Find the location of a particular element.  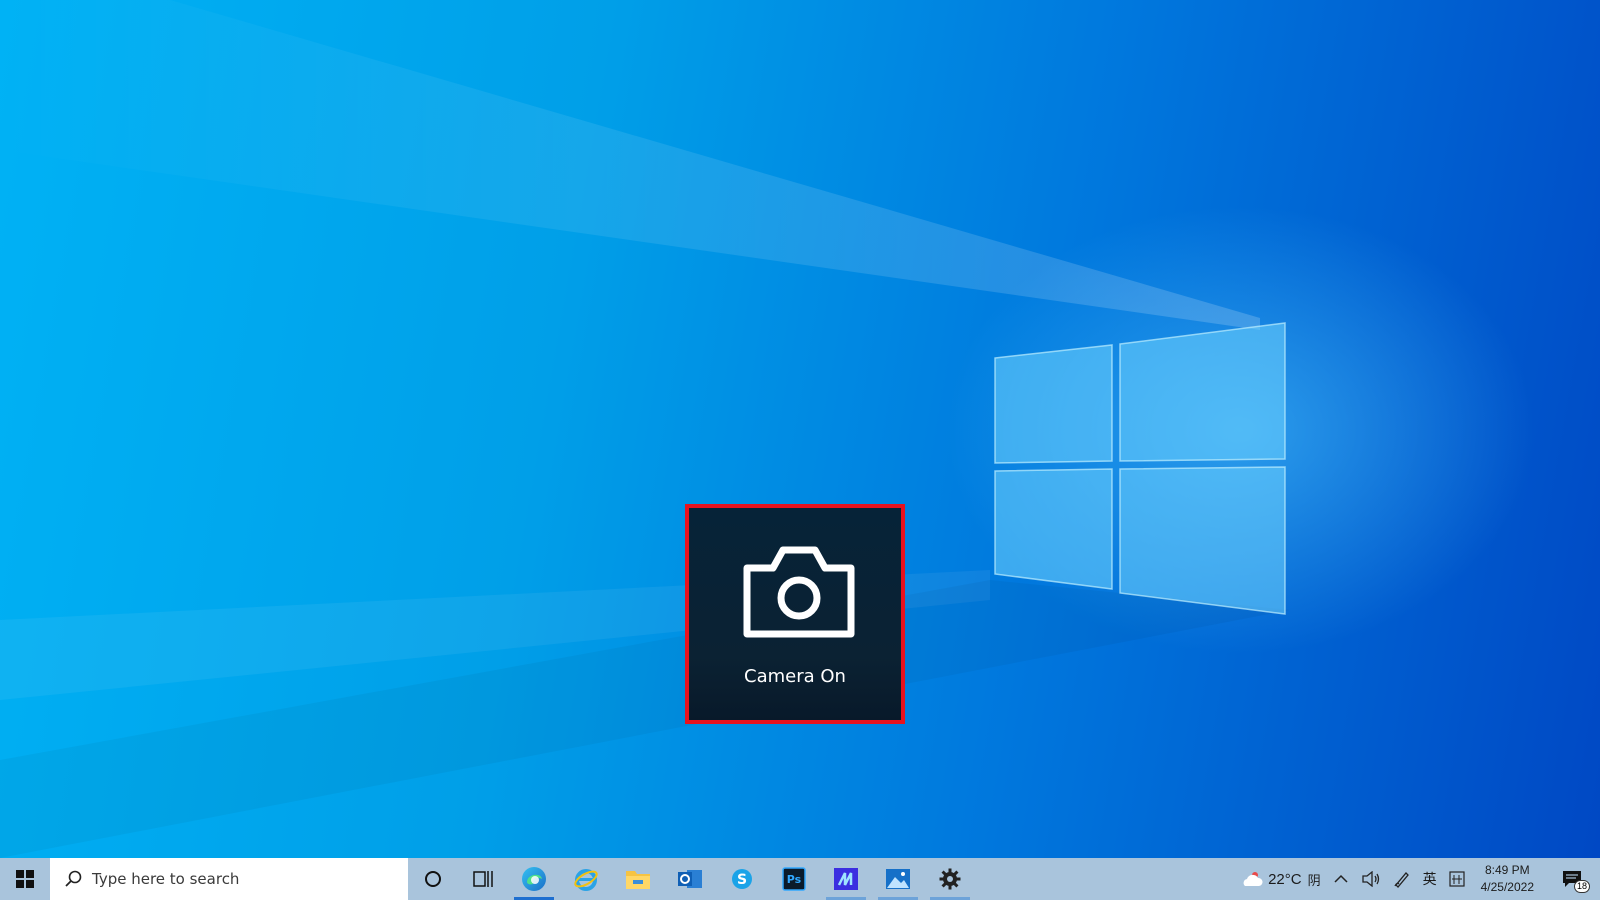

photos-taskbar-button is located at coordinates (898, 879).